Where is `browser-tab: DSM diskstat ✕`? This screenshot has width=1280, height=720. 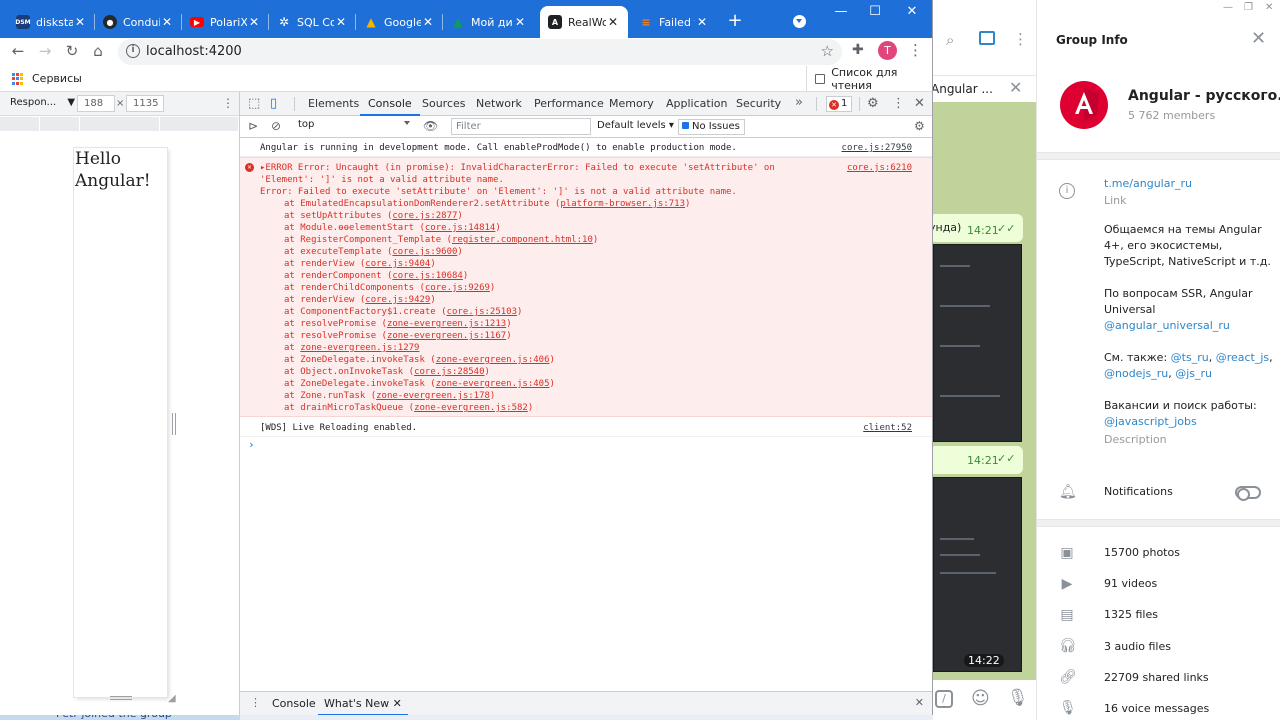 browser-tab: DSM diskstat ✕ is located at coordinates (51, 22).